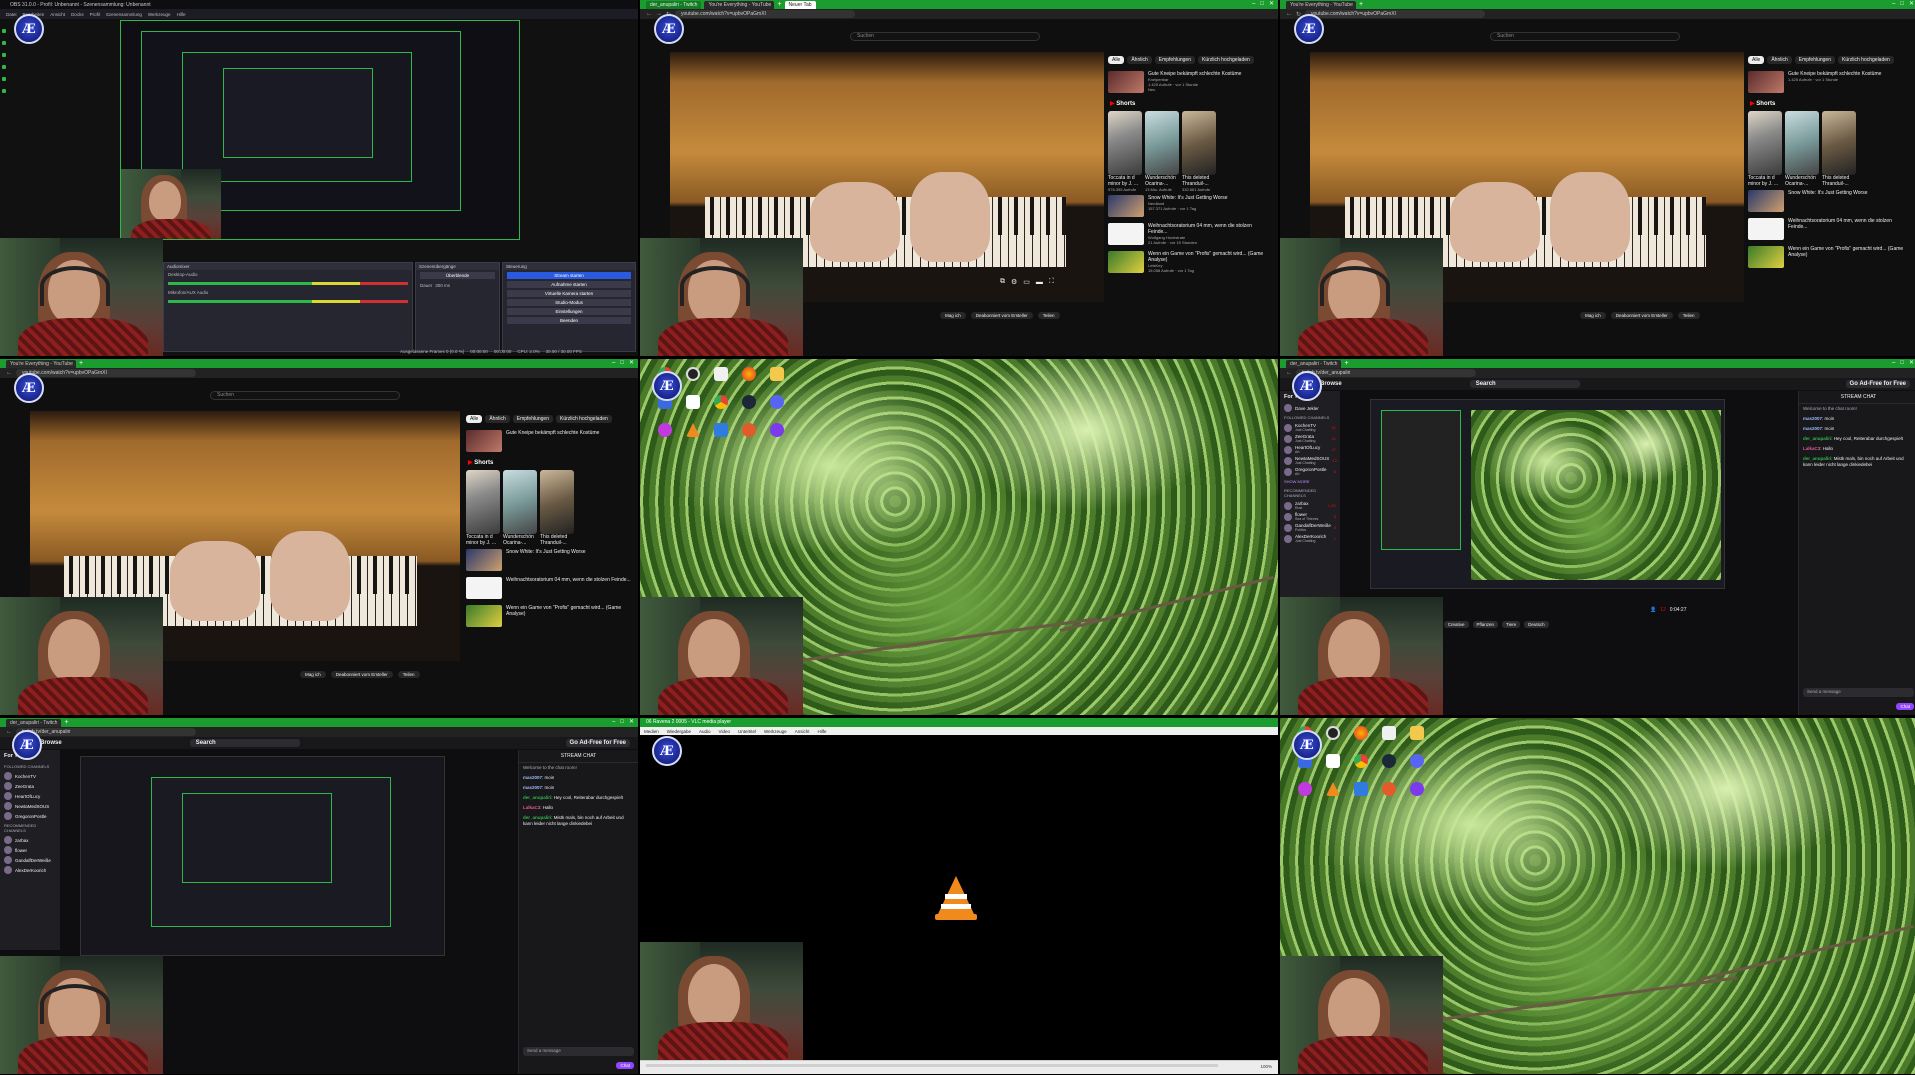  I want to click on followed-channel: NewtaMedSOUS Just Chatting 13, so click(1310, 460).